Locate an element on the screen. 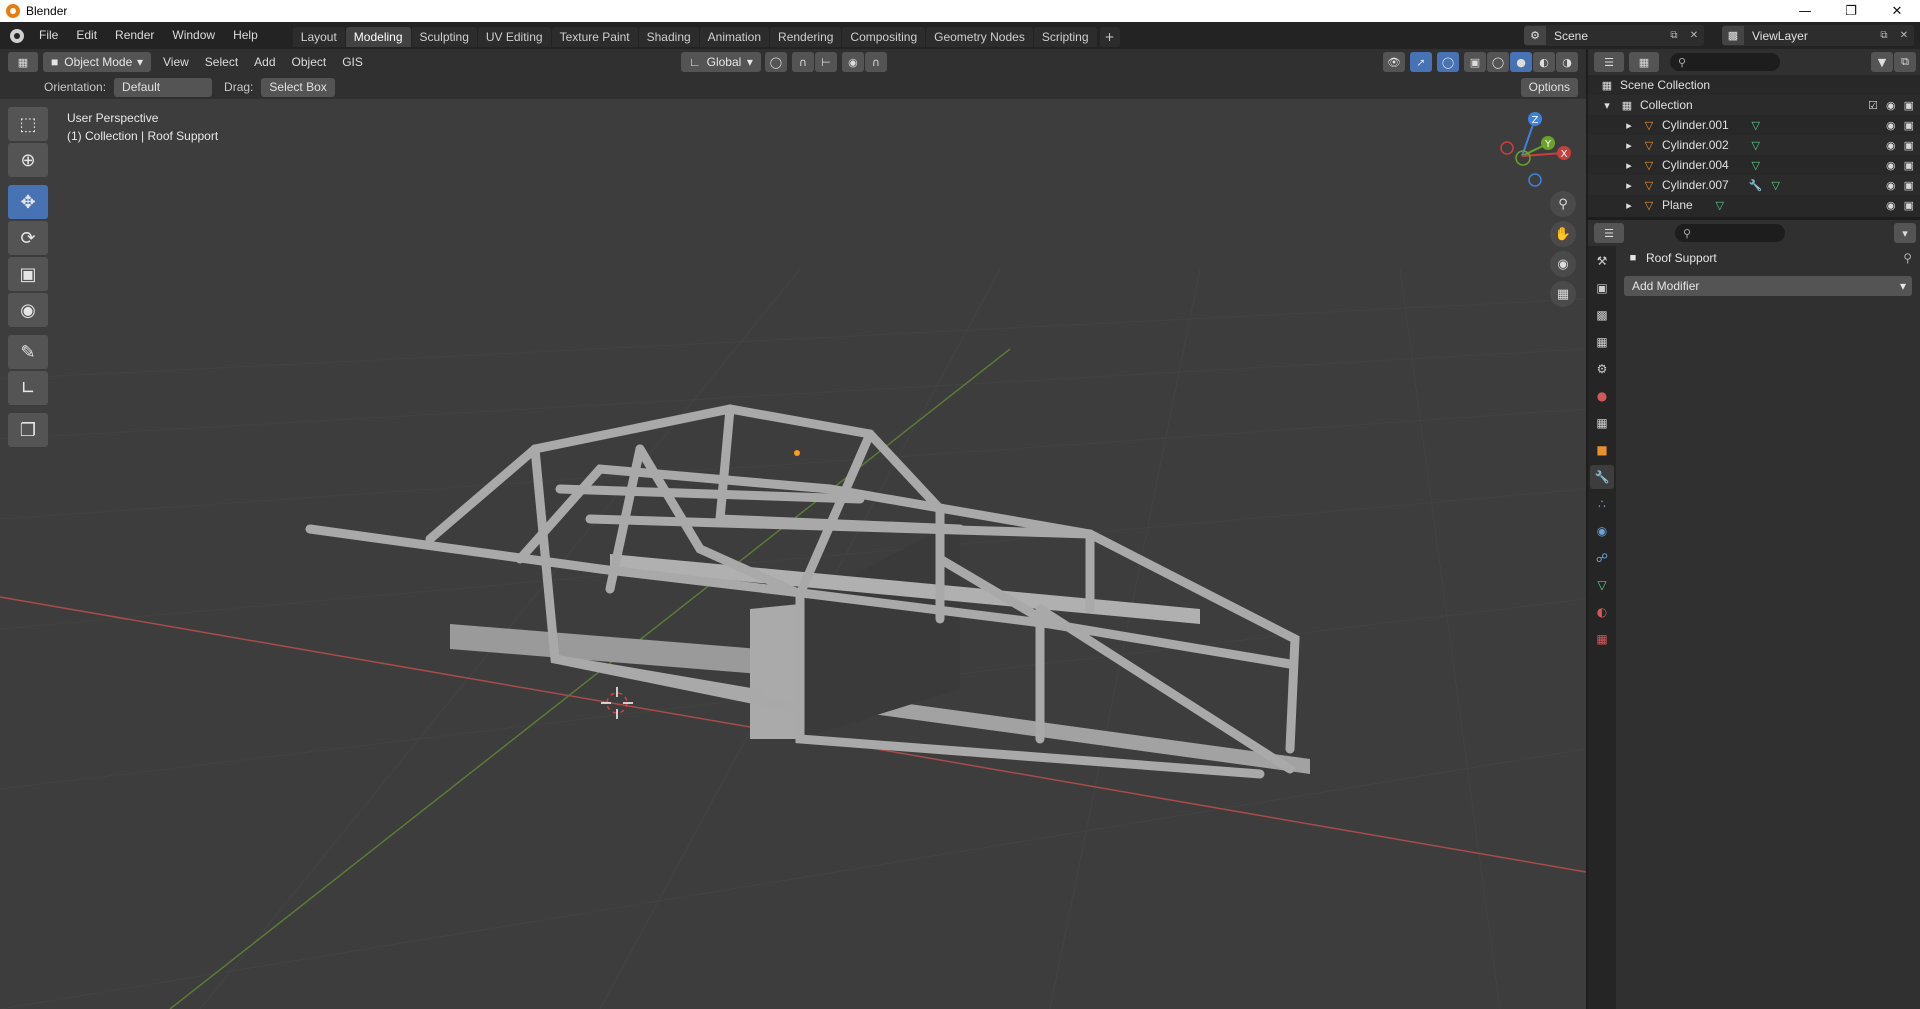 The width and height of the screenshot is (1920, 1009). outliner-object-row: ▸ ▽ Cylinder.007 🔧 ▽ ◉ ▣ is located at coordinates (1754, 185).